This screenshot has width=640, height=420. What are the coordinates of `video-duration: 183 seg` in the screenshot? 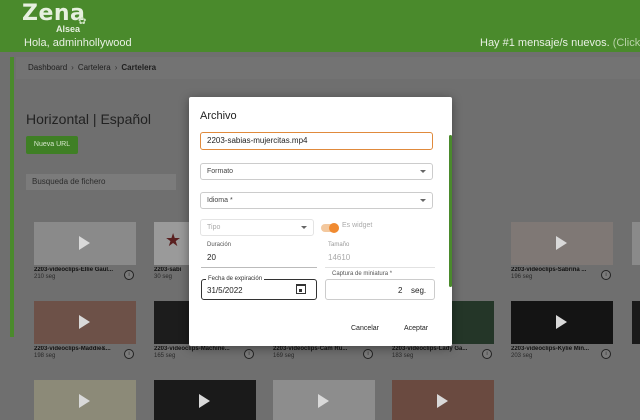 It's located at (403, 356).